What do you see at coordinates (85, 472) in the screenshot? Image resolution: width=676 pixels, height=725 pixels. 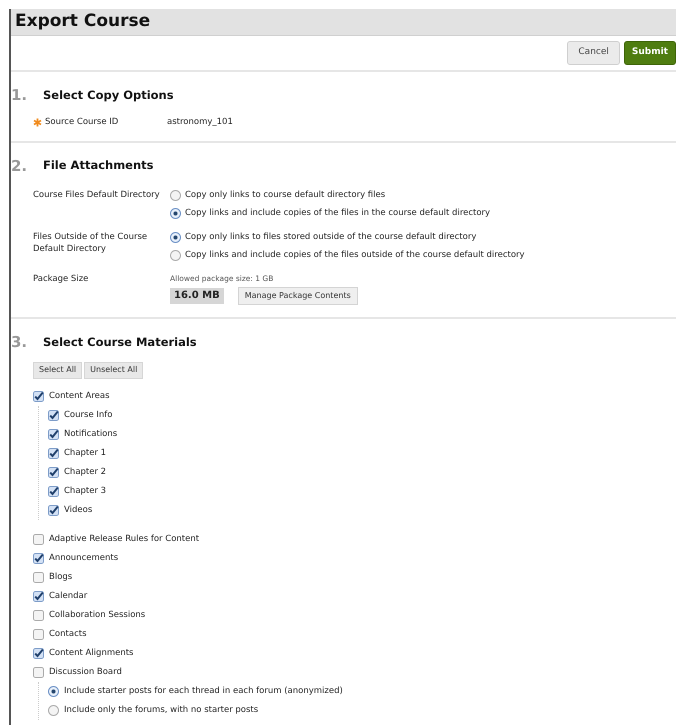 I see `item-label: Chapter 2` at bounding box center [85, 472].